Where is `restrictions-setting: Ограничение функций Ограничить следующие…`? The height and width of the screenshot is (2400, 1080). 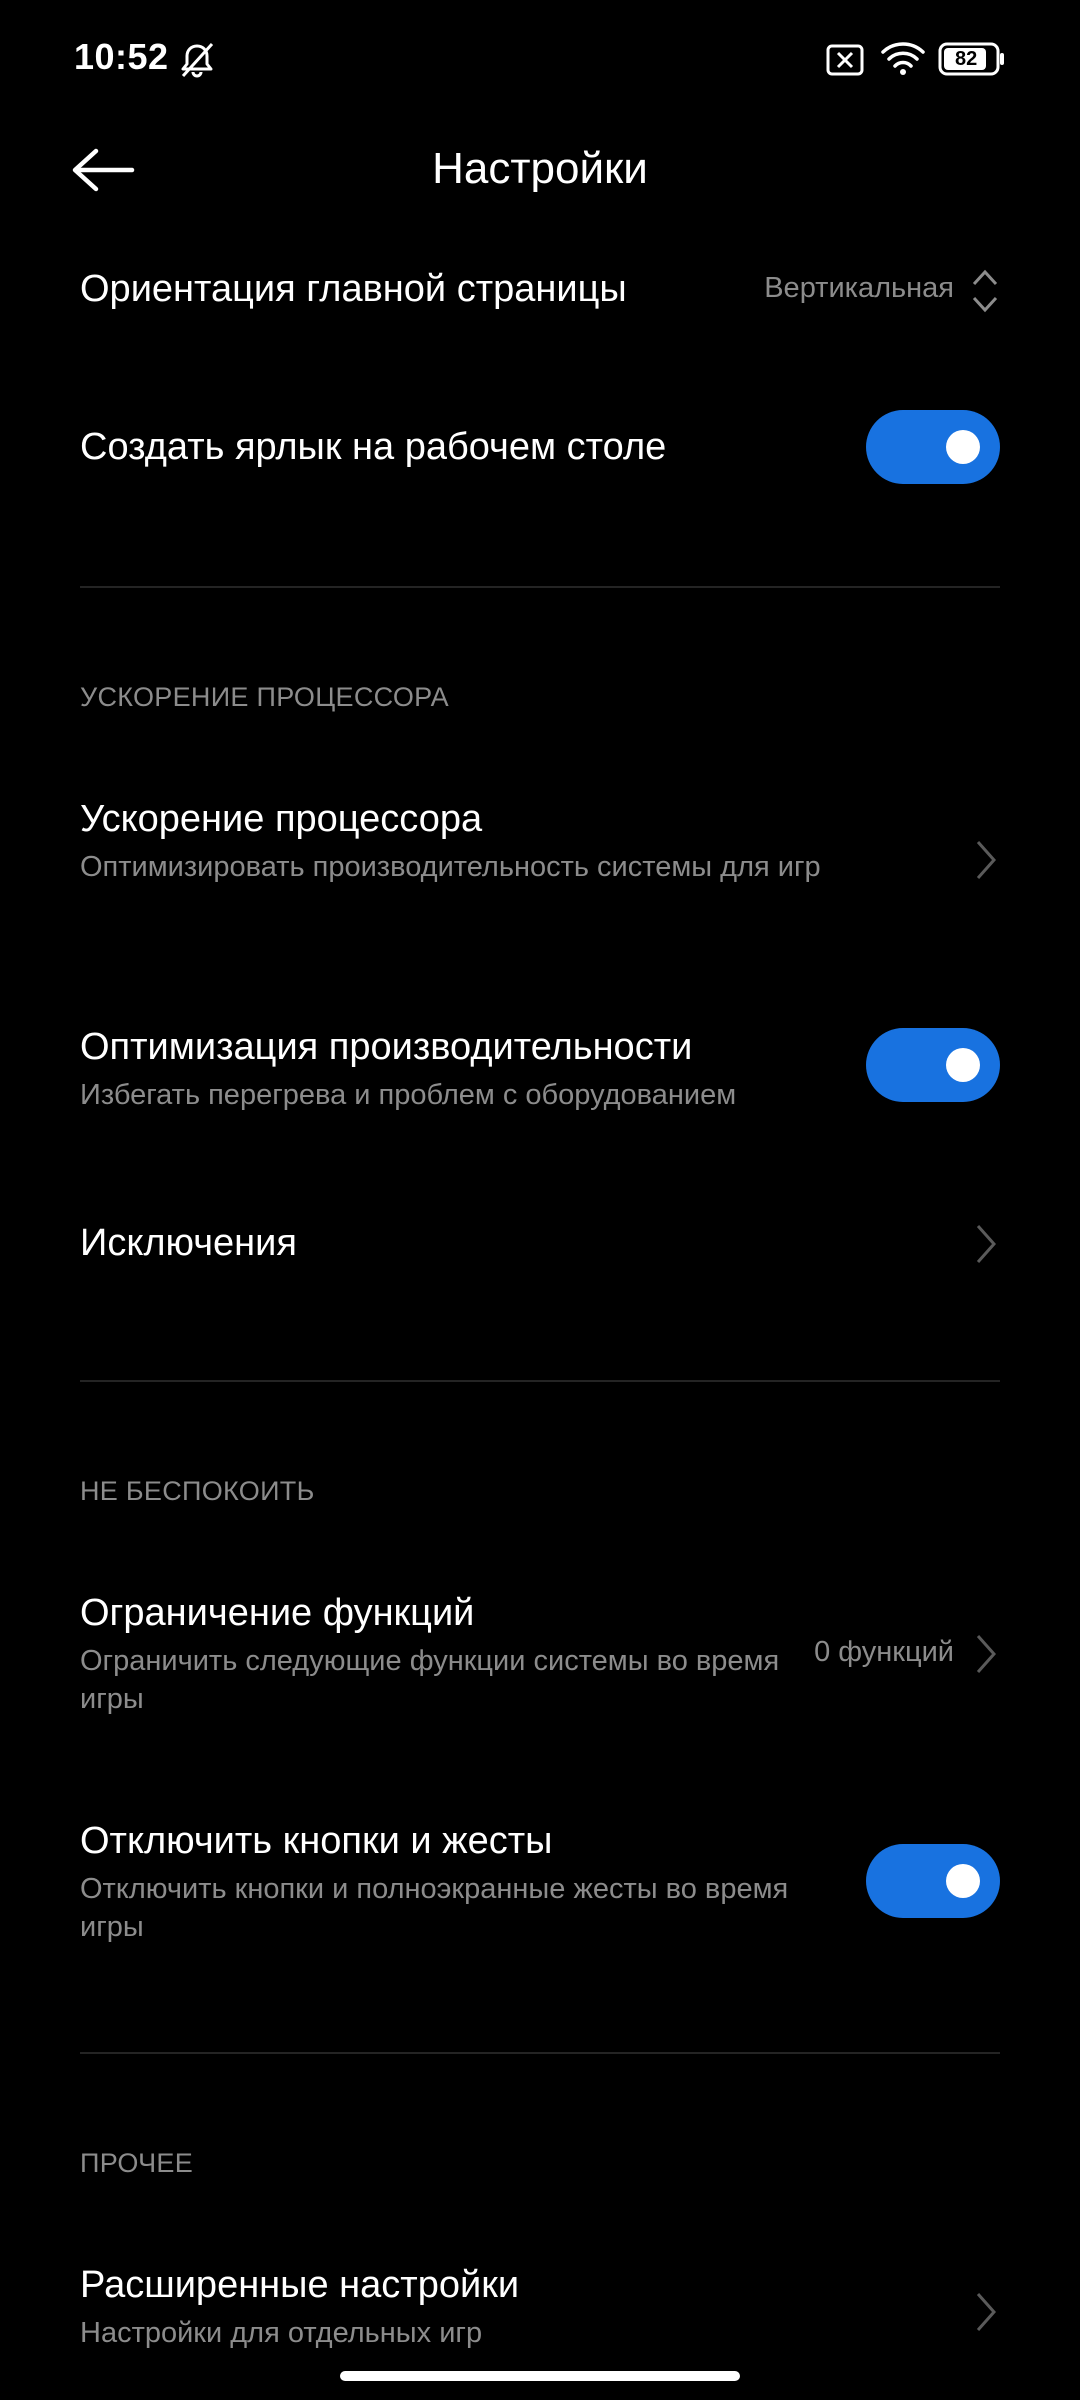 restrictions-setting: Ограничение функций Ограничить следующие… is located at coordinates (540, 1655).